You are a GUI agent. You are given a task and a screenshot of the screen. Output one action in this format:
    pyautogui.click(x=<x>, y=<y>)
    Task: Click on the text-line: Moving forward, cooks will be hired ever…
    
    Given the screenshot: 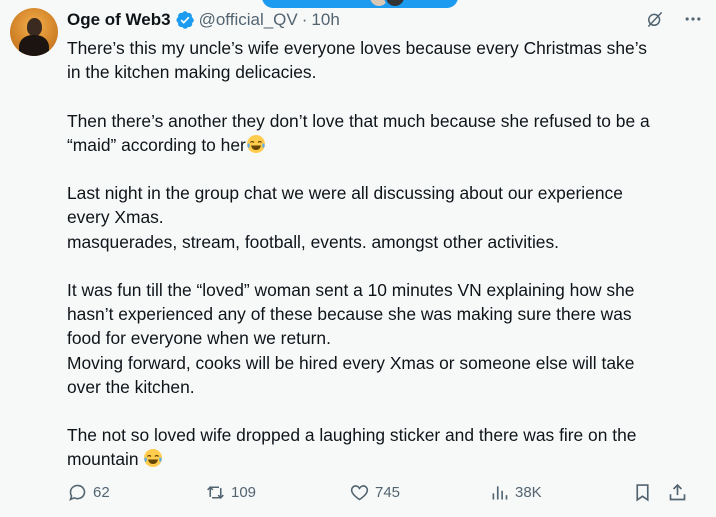 What is the action you would take?
    pyautogui.click(x=351, y=362)
    